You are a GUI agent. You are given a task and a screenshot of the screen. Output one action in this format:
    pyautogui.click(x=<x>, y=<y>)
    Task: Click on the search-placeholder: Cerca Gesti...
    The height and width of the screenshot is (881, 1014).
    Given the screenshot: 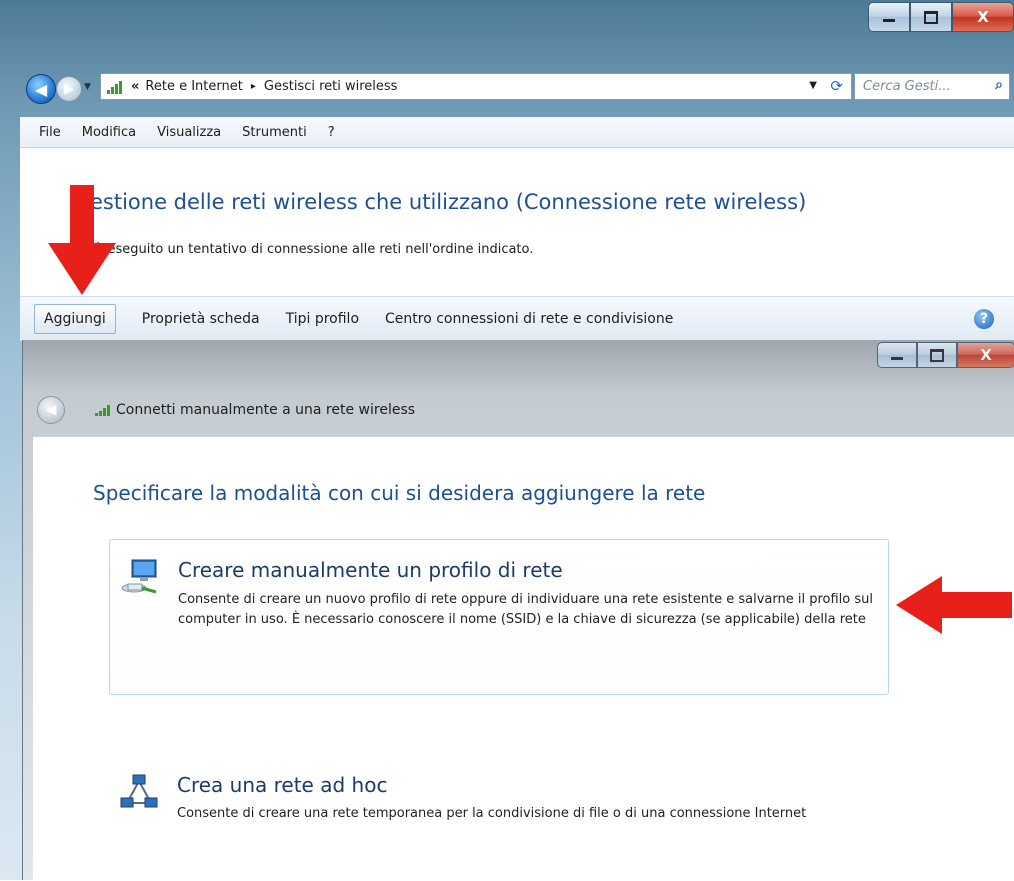 What is the action you would take?
    pyautogui.click(x=907, y=86)
    